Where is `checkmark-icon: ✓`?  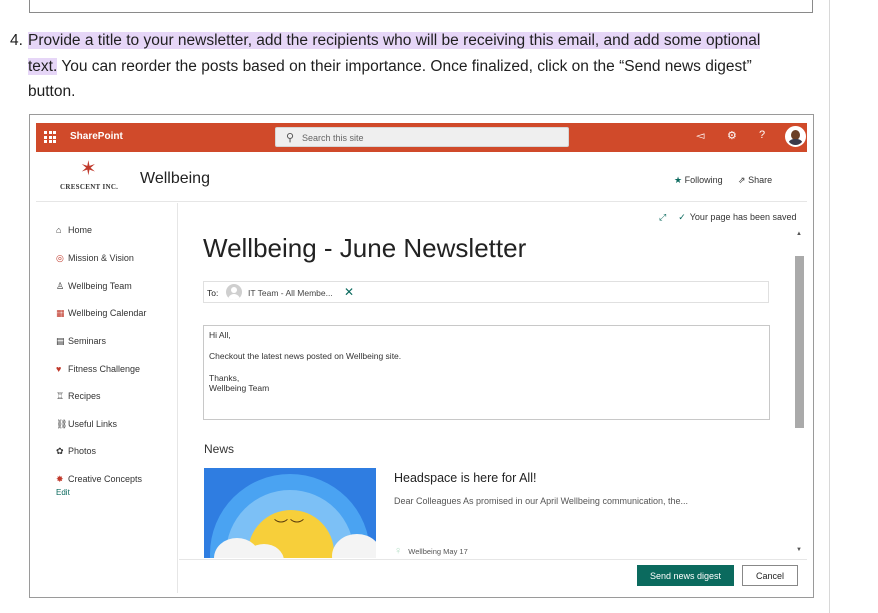
checkmark-icon: ✓ is located at coordinates (682, 217).